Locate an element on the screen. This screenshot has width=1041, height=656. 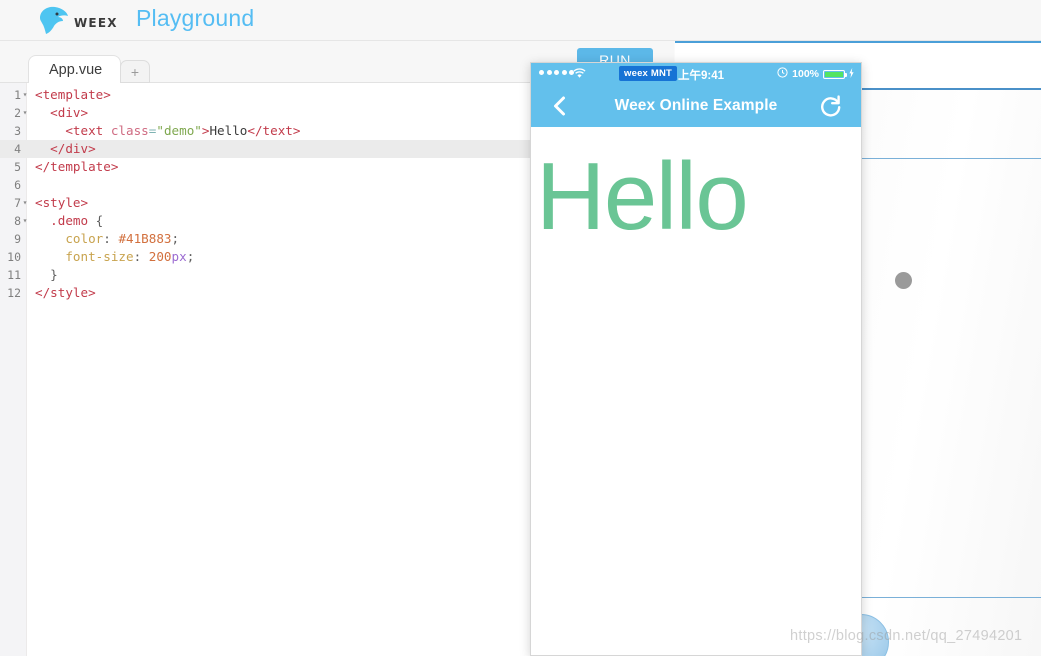
line-number: 7 is located at coordinates (17, 203).